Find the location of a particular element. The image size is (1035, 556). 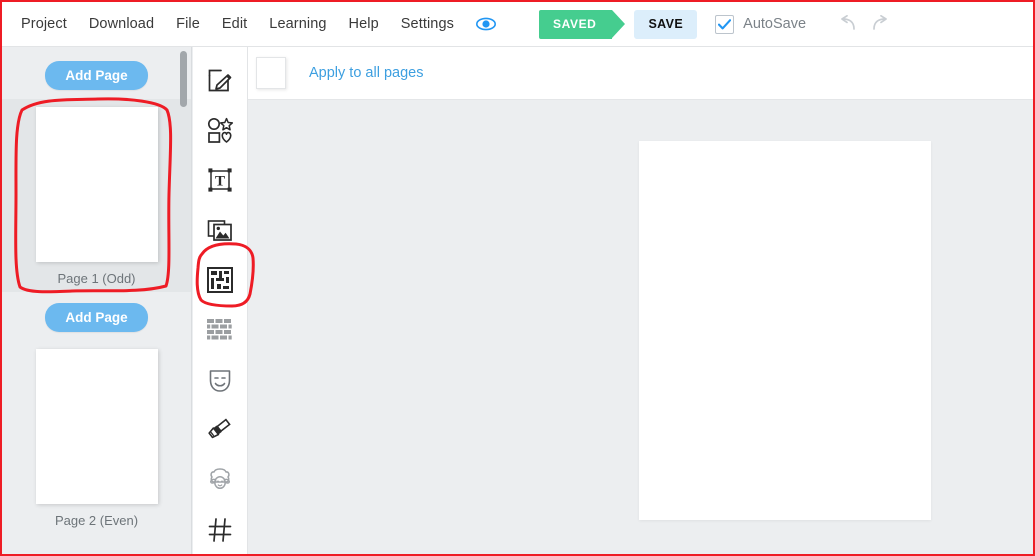

tool-sheep is located at coordinates (220, 480).